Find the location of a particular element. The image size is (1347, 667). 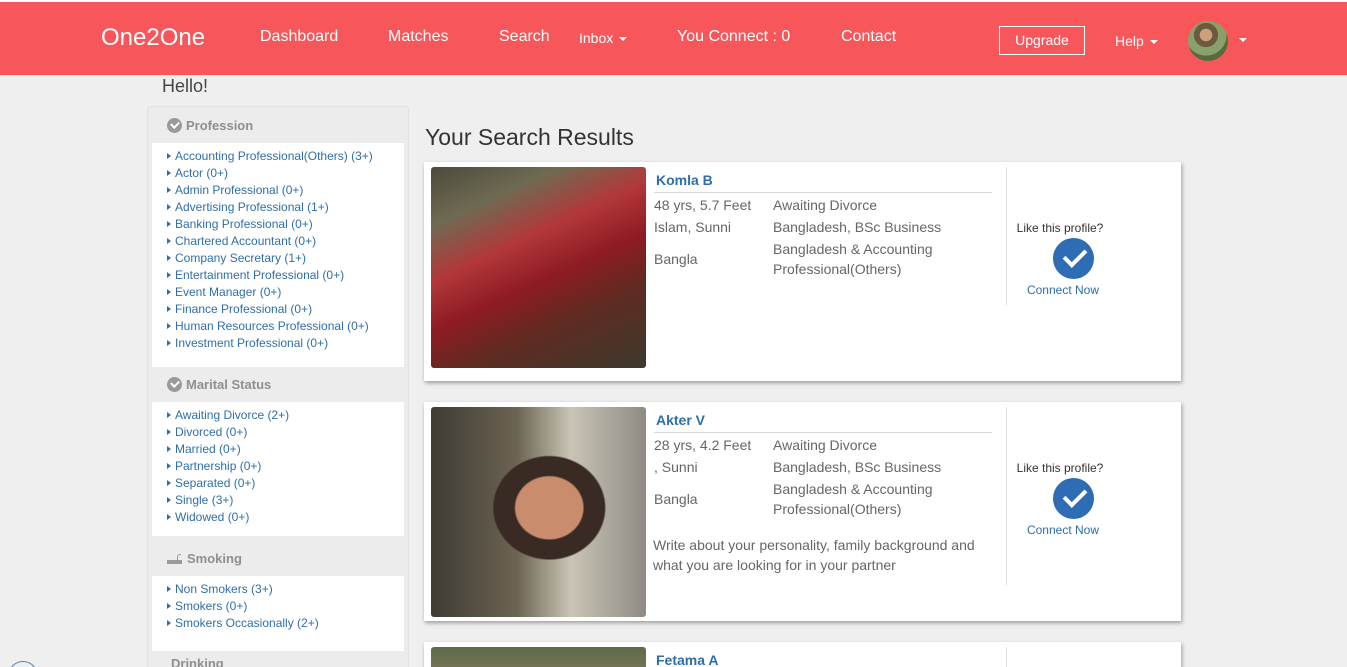

nav-help: Help is located at coordinates (1136, 41).